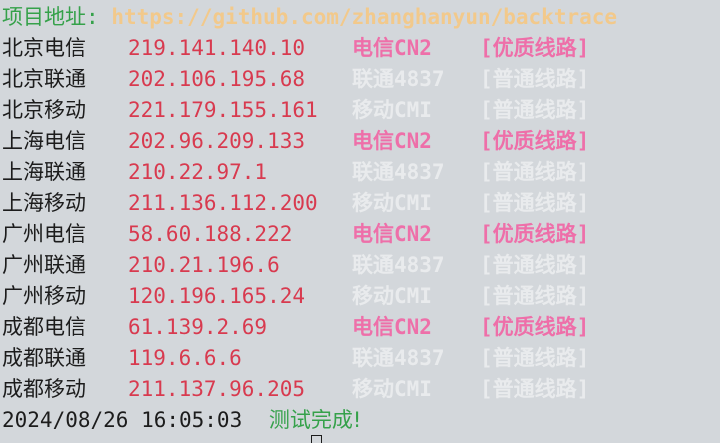  Describe the element at coordinates (44, 48) in the screenshot. I see `location-label: 北京电信` at that location.